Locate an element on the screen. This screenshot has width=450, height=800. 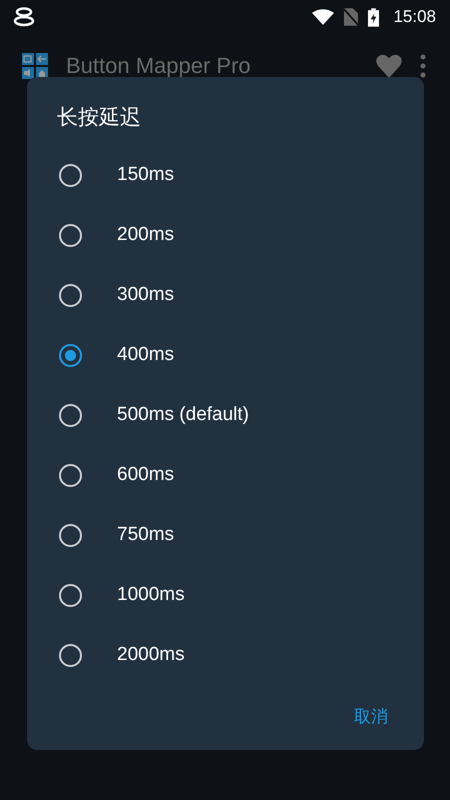
more-options-icon is located at coordinates (423, 66).